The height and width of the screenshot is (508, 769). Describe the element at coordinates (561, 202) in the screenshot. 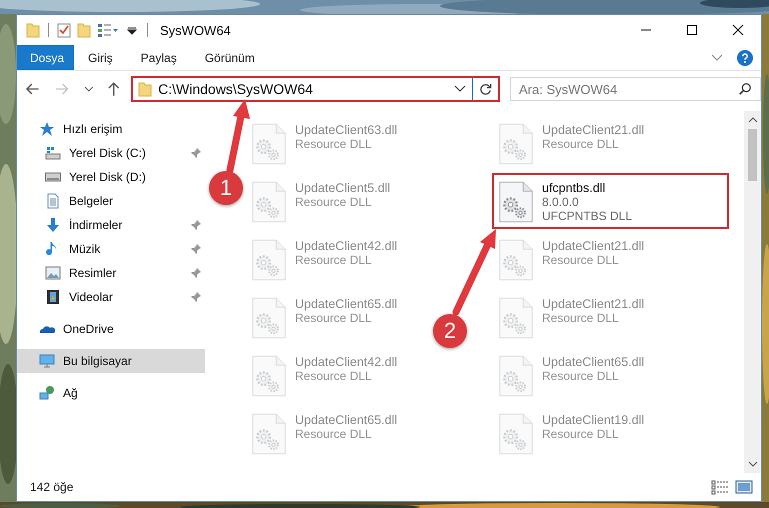

I see `file-version: 8.0.0.0` at that location.